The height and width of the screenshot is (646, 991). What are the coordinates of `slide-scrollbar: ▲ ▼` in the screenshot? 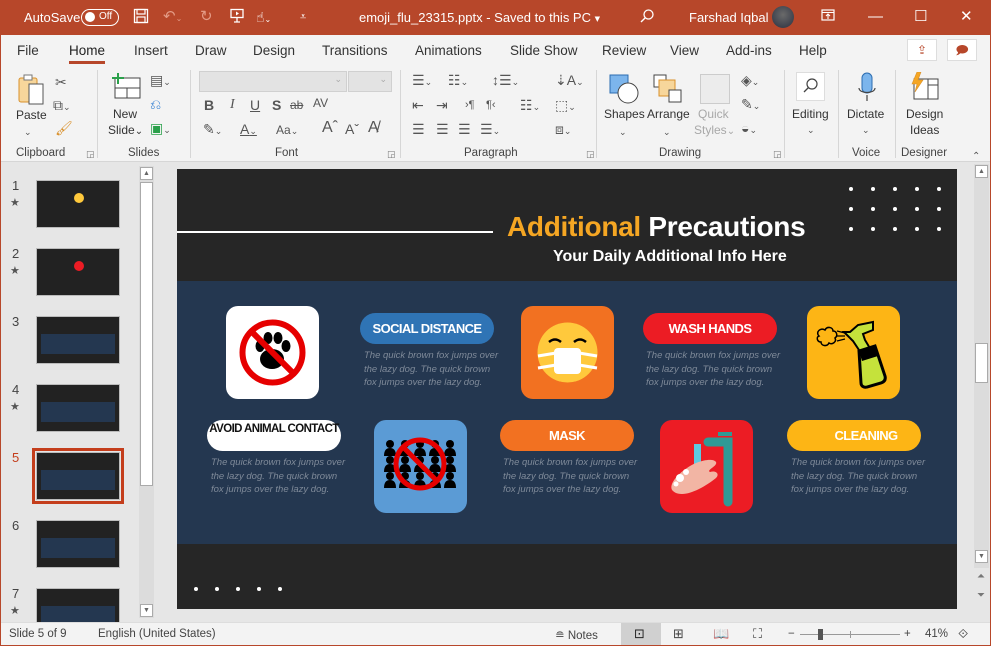 It's located at (981, 366).